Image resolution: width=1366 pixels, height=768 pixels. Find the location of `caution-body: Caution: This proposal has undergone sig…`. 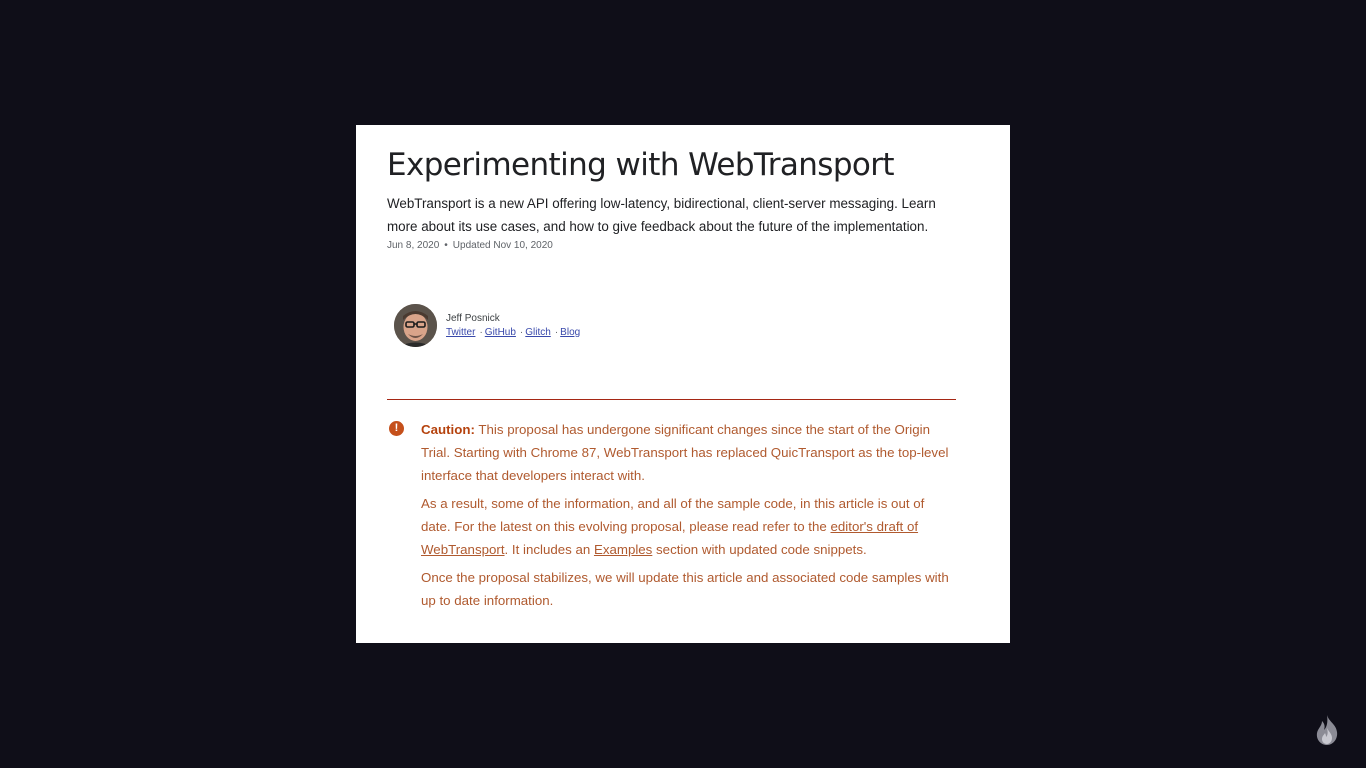

caution-body: Caution: This proposal has undergone sig… is located at coordinates (688, 515).